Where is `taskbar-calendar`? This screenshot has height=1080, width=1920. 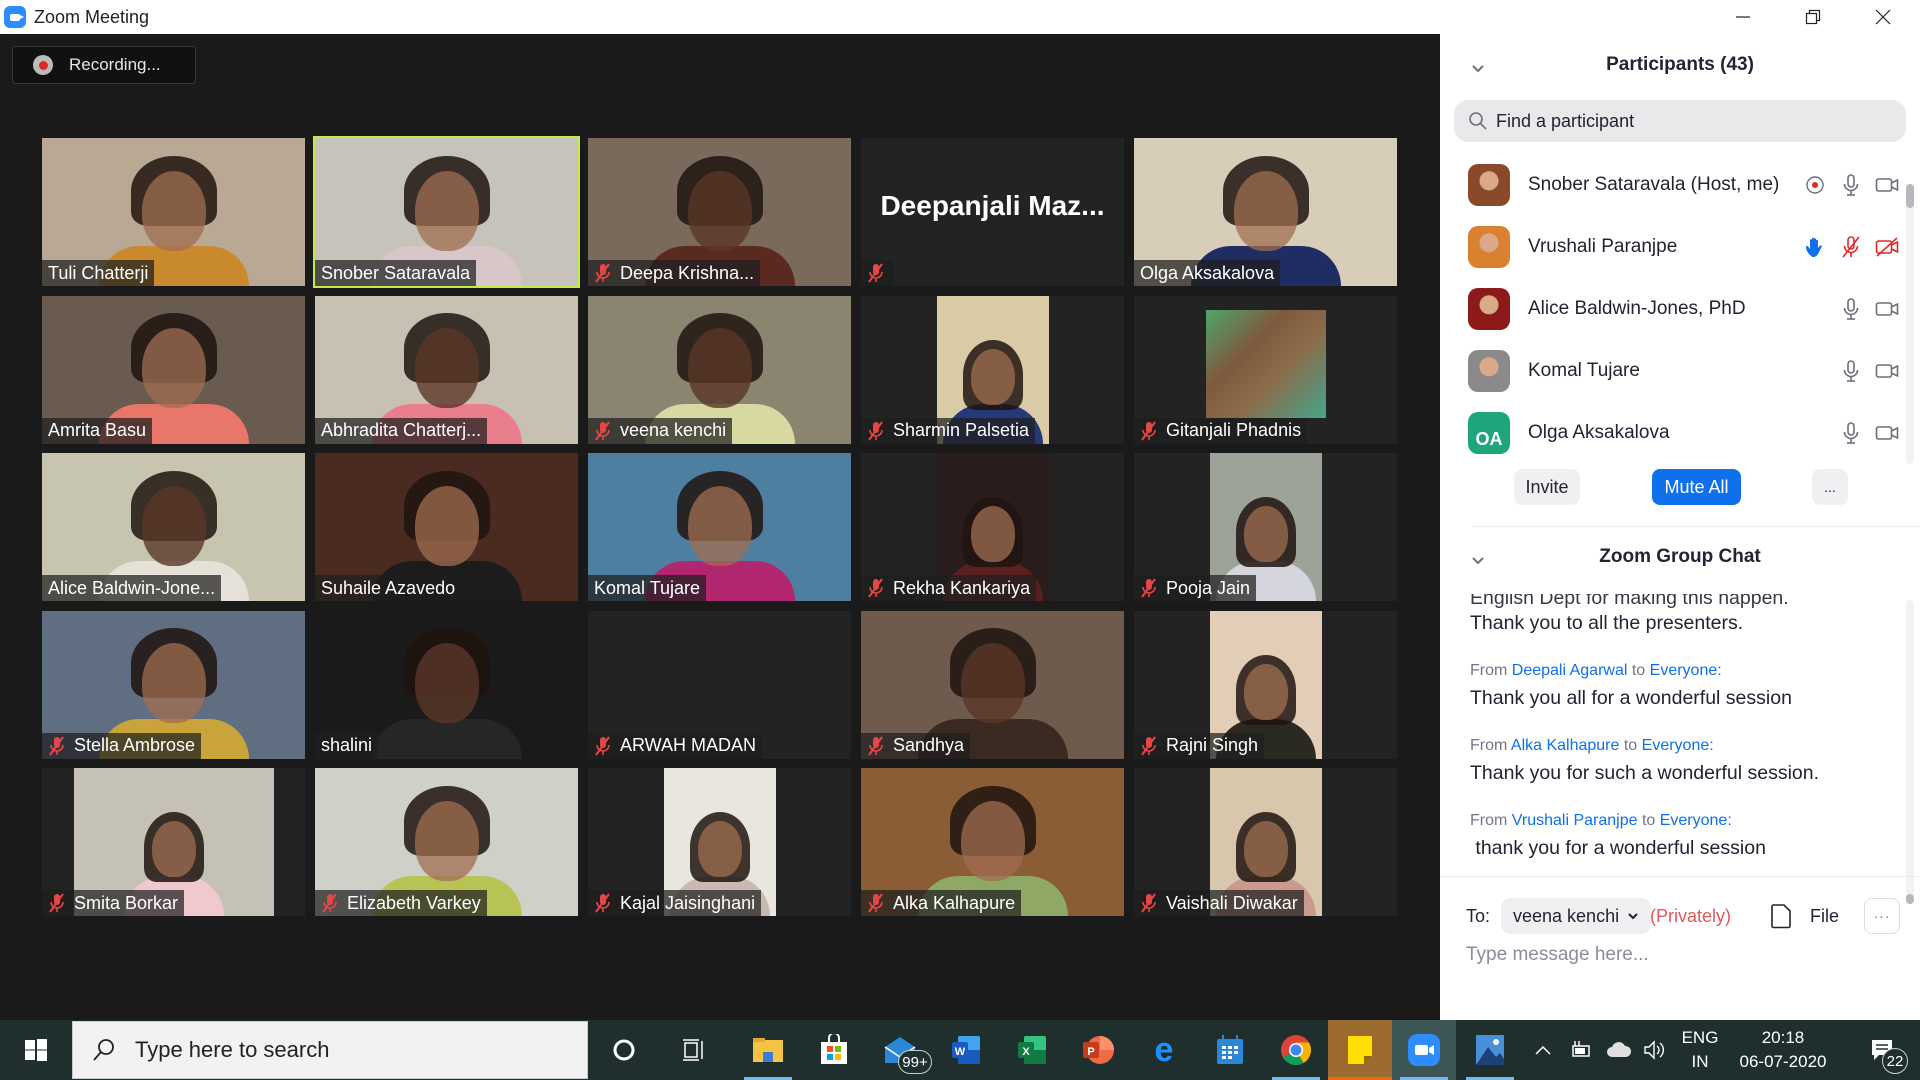
taskbar-calendar is located at coordinates (1230, 1050).